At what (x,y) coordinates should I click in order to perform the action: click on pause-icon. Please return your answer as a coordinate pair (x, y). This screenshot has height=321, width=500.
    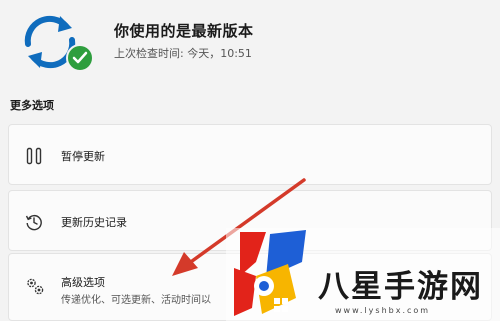
    Looking at the image, I should click on (34, 156).